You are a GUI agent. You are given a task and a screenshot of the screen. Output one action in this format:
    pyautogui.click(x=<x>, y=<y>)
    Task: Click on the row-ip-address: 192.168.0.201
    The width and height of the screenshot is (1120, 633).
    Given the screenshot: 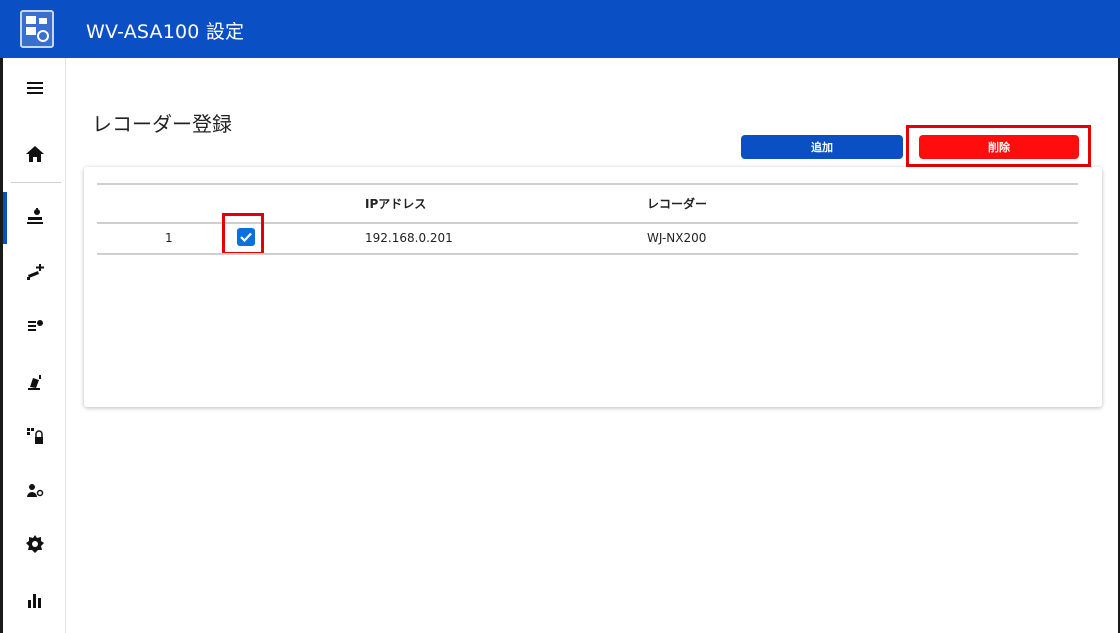 What is the action you would take?
    pyautogui.click(x=409, y=238)
    